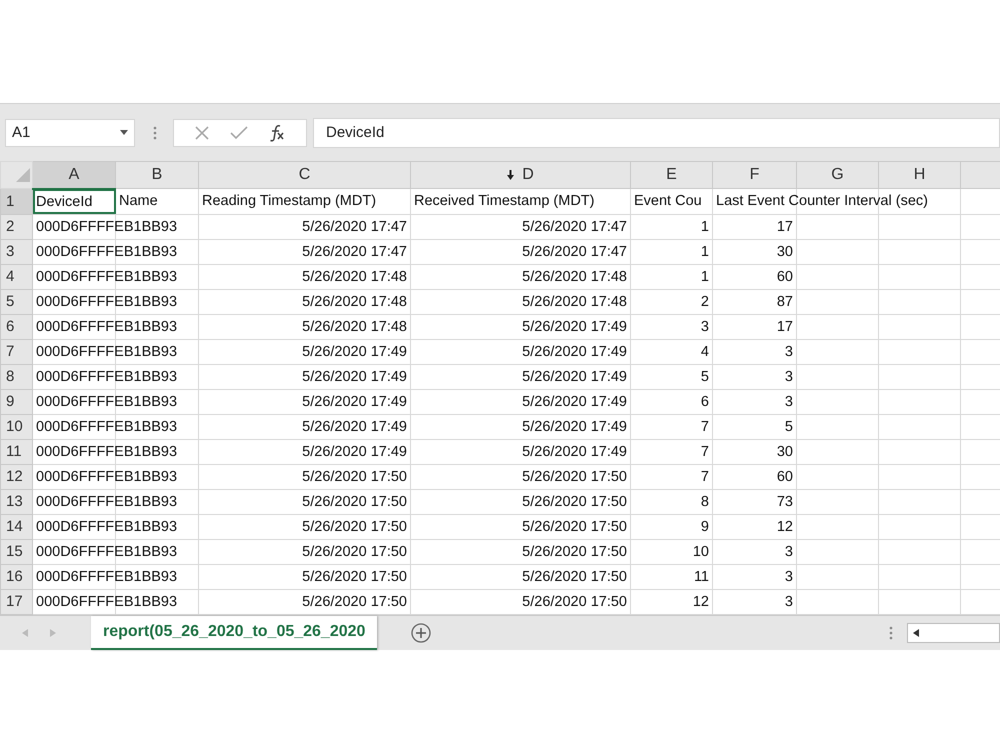 This screenshot has width=1000, height=750. Describe the element at coordinates (16, 426) in the screenshot. I see `row-header: 10` at that location.